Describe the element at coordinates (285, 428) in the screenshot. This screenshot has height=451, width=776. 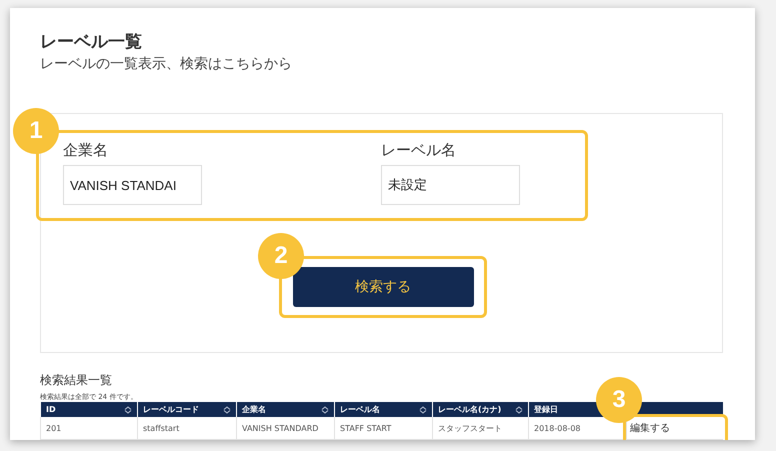
I see `table-cell: VANISH STANDARD` at that location.